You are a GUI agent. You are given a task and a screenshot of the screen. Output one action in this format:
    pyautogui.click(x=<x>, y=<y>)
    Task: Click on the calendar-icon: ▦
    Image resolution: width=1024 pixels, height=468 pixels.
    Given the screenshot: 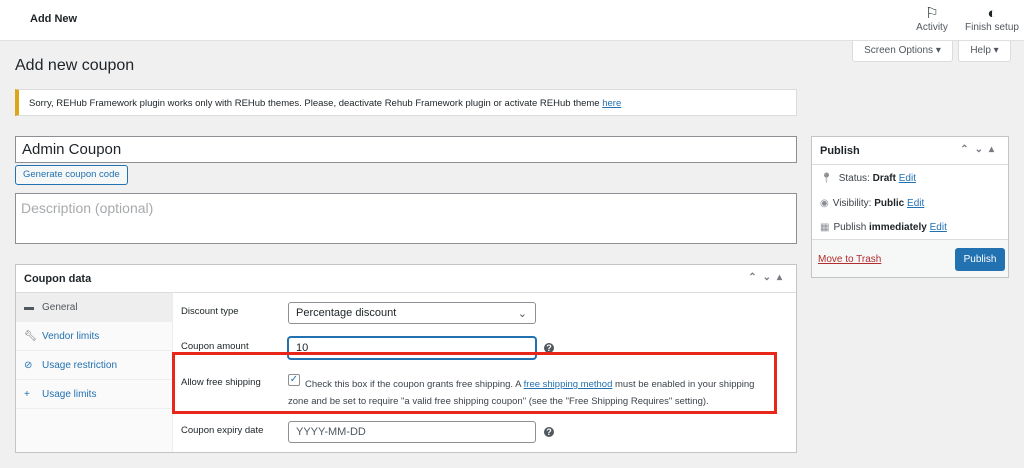 What is the action you would take?
    pyautogui.click(x=825, y=227)
    